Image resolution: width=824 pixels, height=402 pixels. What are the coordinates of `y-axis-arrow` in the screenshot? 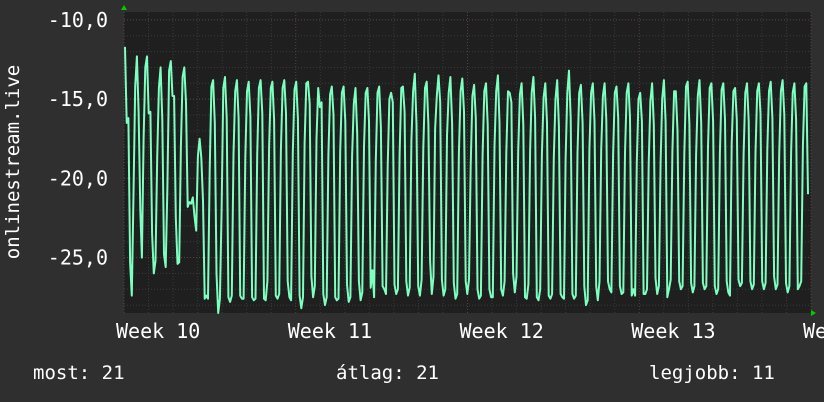 It's located at (124, 7).